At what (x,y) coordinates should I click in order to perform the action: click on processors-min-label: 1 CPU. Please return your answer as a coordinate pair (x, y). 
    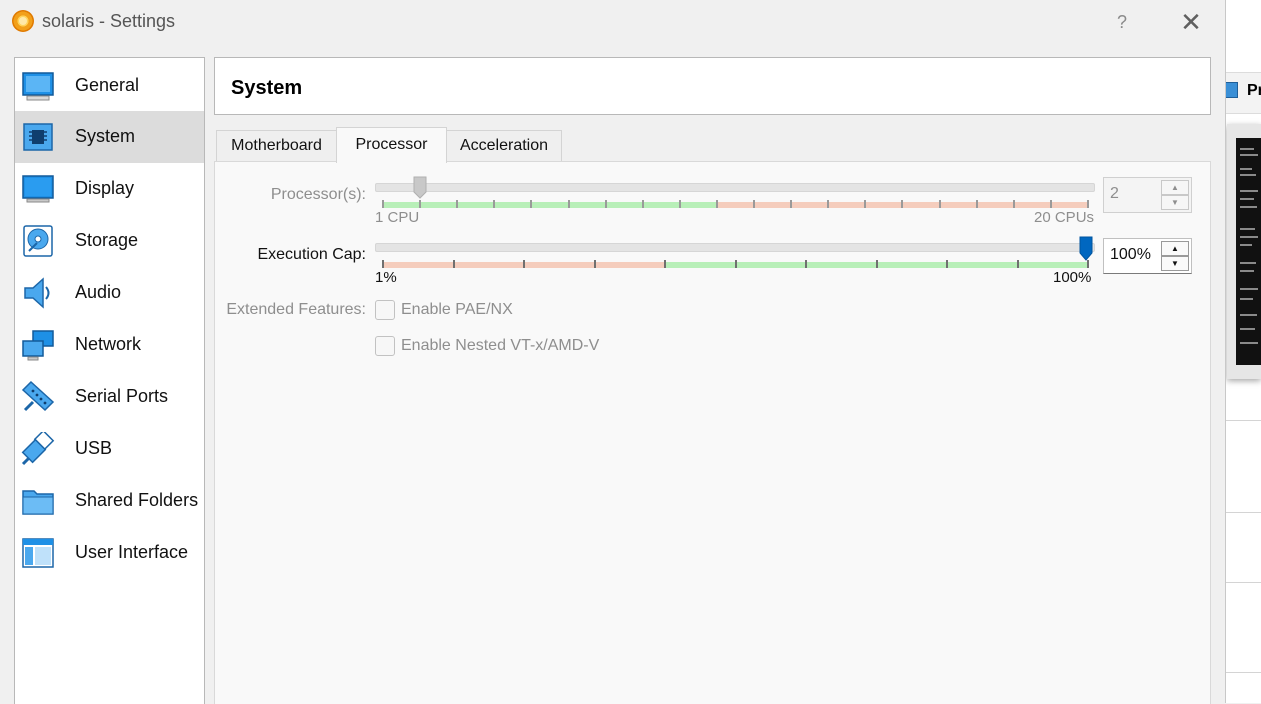
    Looking at the image, I should click on (397, 217).